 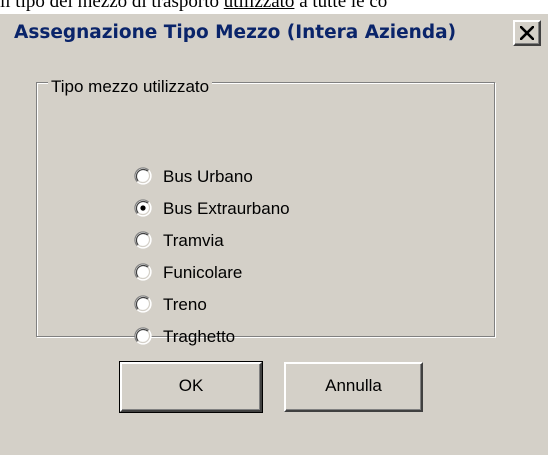 I want to click on radio-option-label: Tramvia, so click(x=193, y=240).